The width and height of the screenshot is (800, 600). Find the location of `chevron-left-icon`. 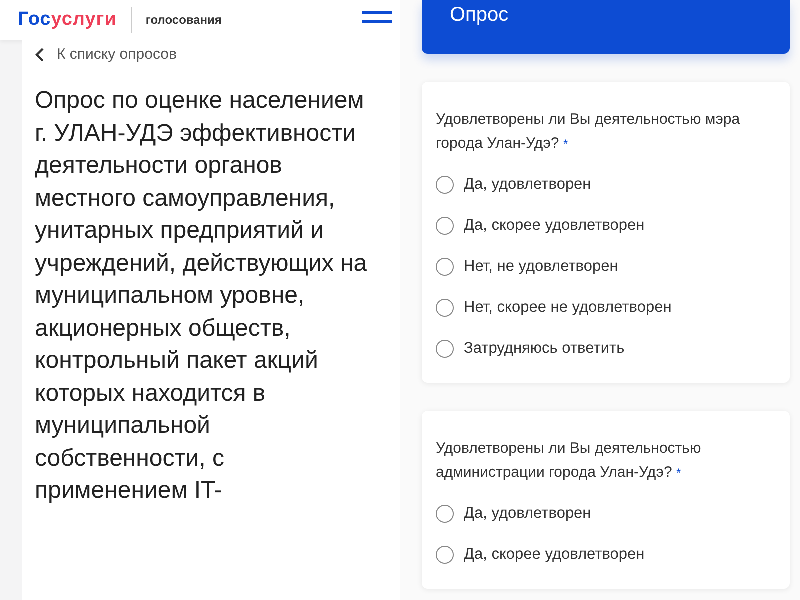

chevron-left-icon is located at coordinates (40, 55).